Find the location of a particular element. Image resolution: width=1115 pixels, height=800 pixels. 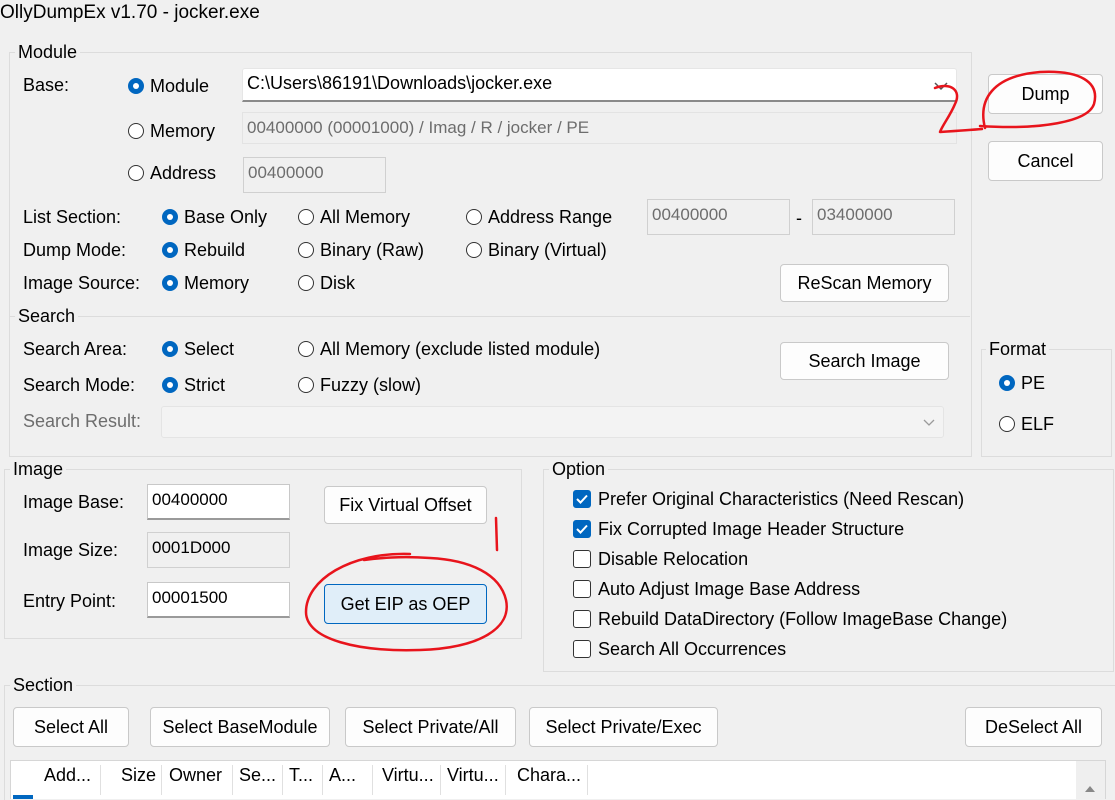

entry-point-label: Entry Point: is located at coordinates (70, 601).